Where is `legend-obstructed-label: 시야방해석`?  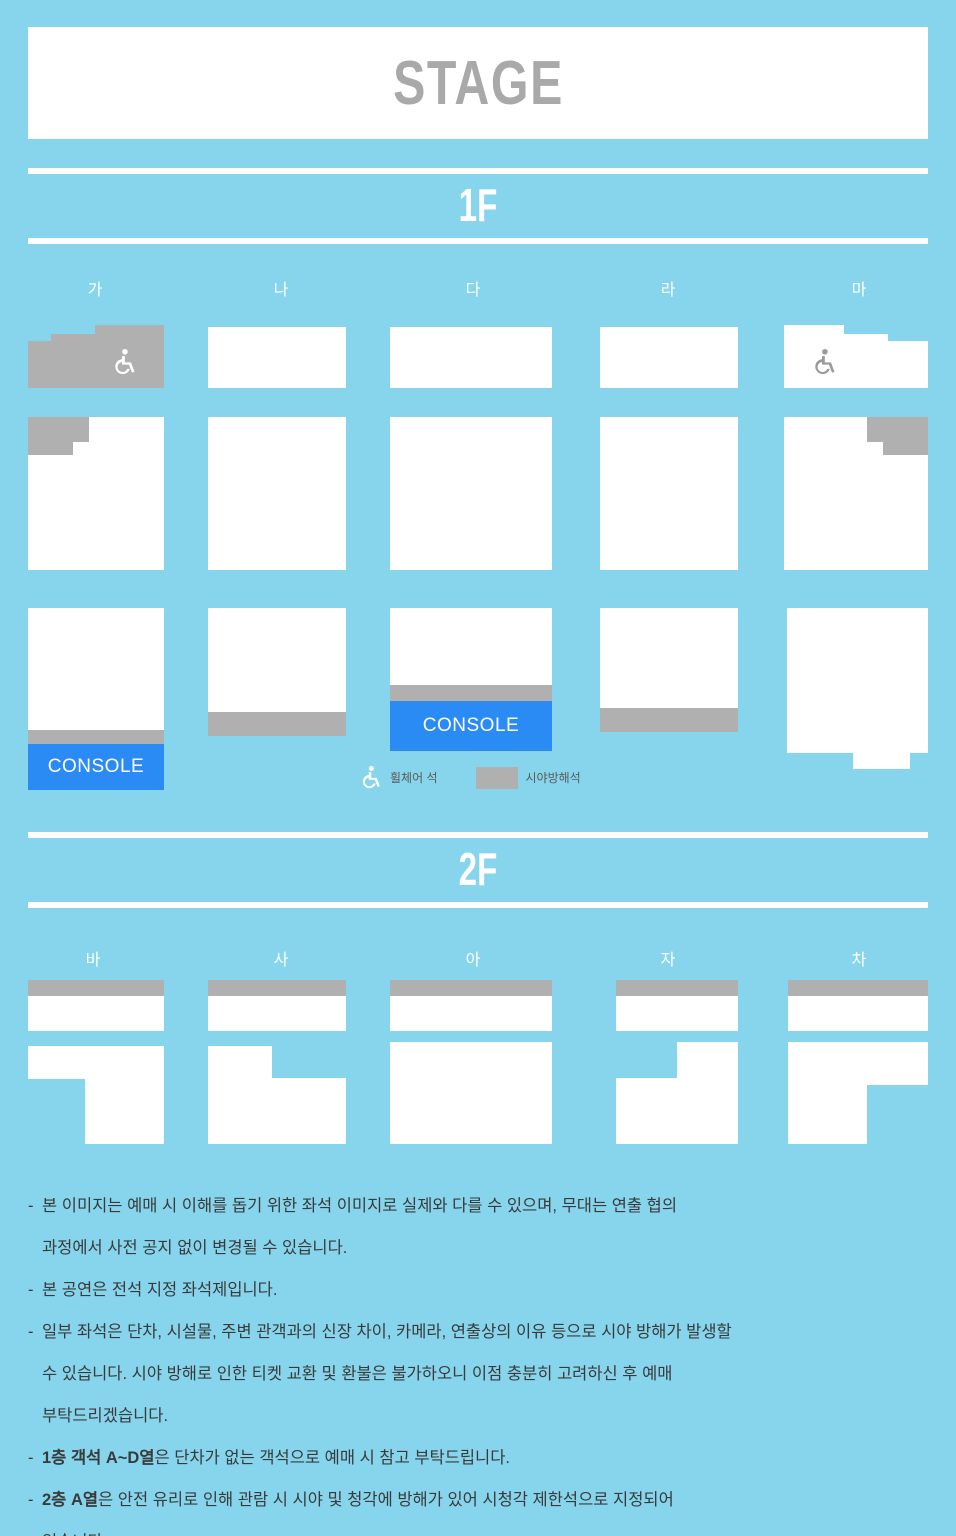
legend-obstructed-label: 시야방해석 is located at coordinates (553, 778).